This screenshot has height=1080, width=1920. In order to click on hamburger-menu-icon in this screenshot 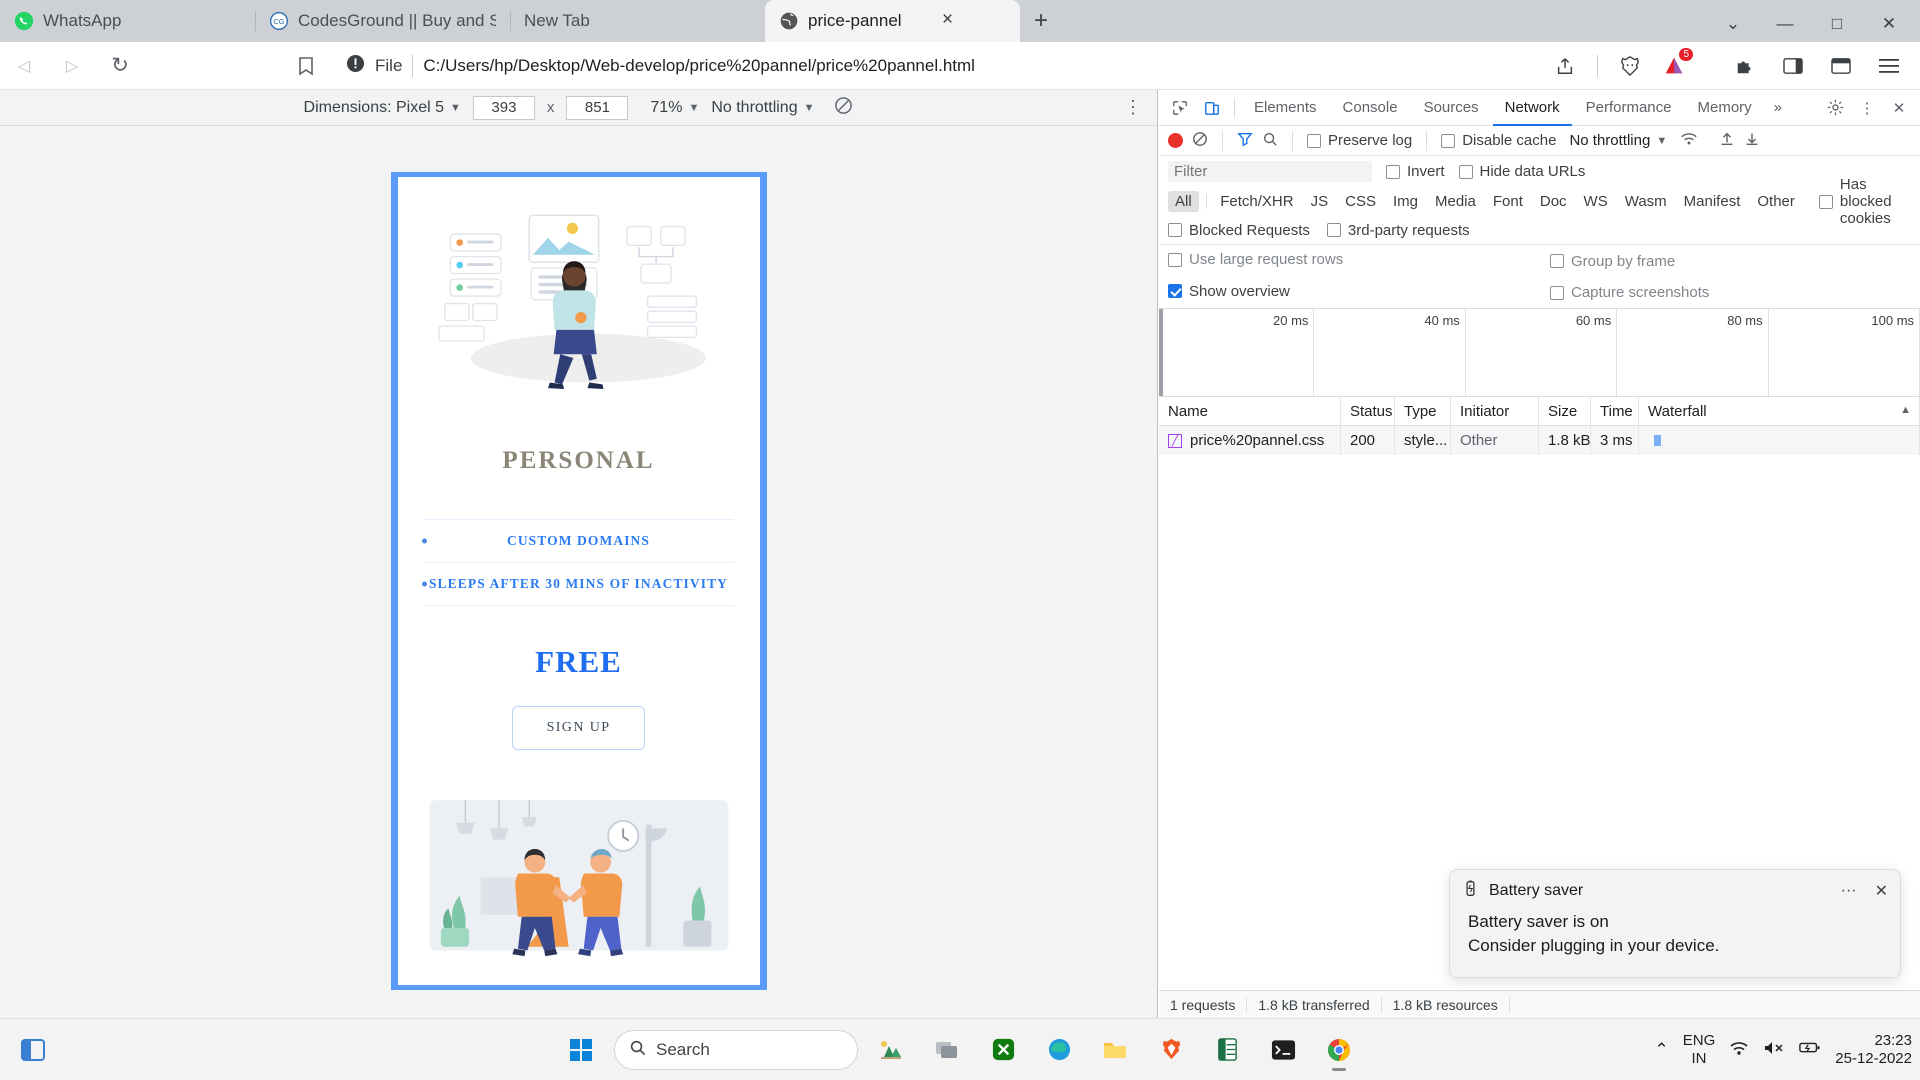, I will do `click(1889, 66)`.